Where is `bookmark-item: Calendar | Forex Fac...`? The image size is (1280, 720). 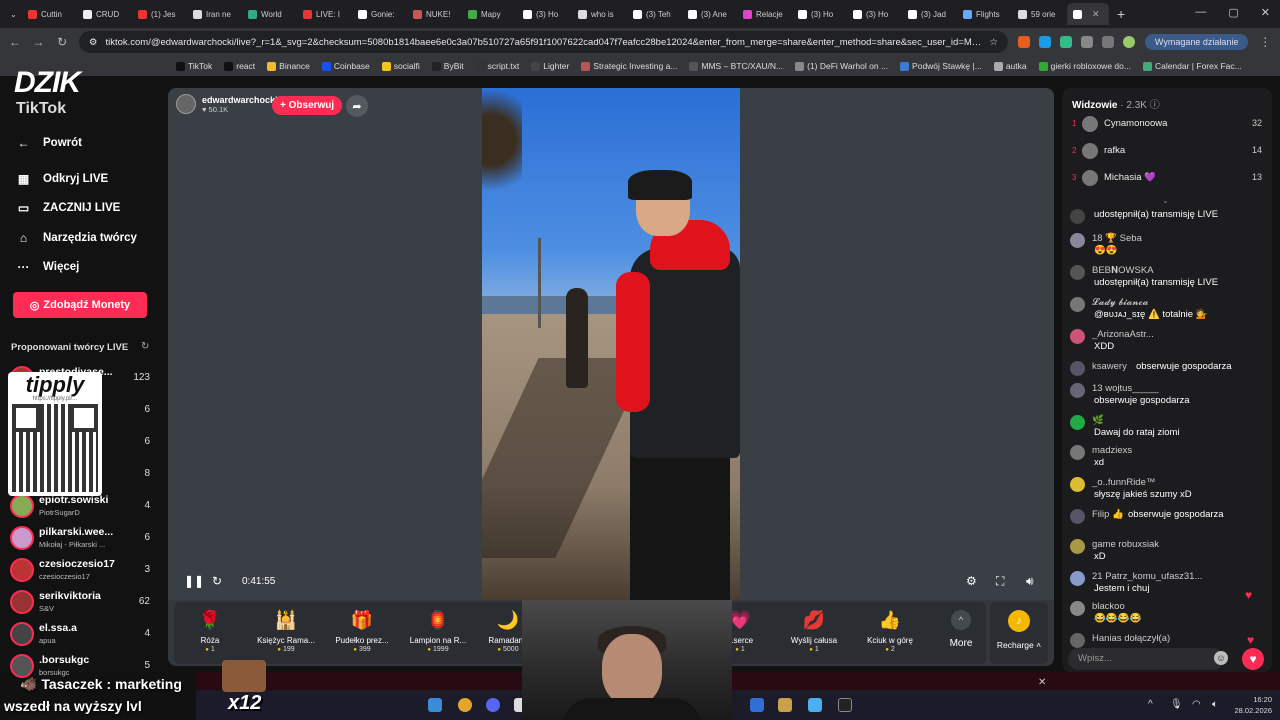
bookmark-item: Calendar | Forex Fac... is located at coordinates (1192, 66).